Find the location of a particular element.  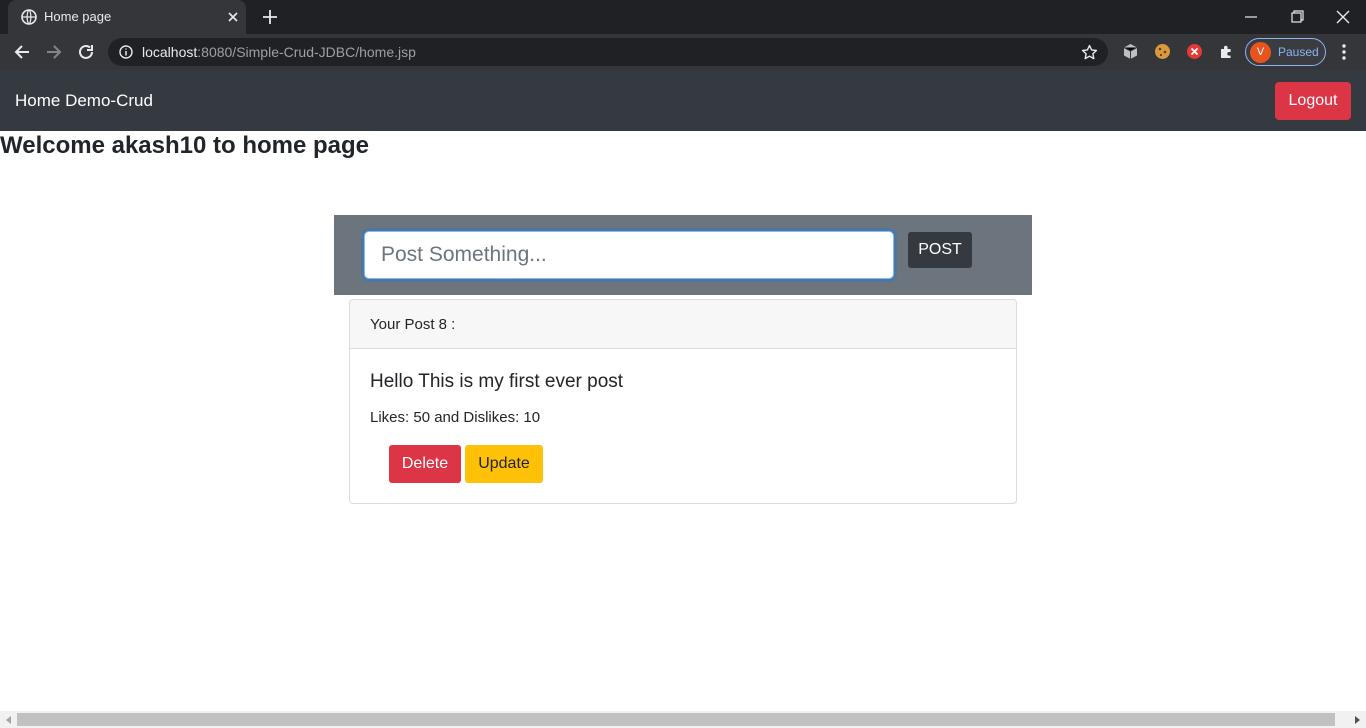

site-navbar: Home Demo-Crud Logout is located at coordinates (683, 100).